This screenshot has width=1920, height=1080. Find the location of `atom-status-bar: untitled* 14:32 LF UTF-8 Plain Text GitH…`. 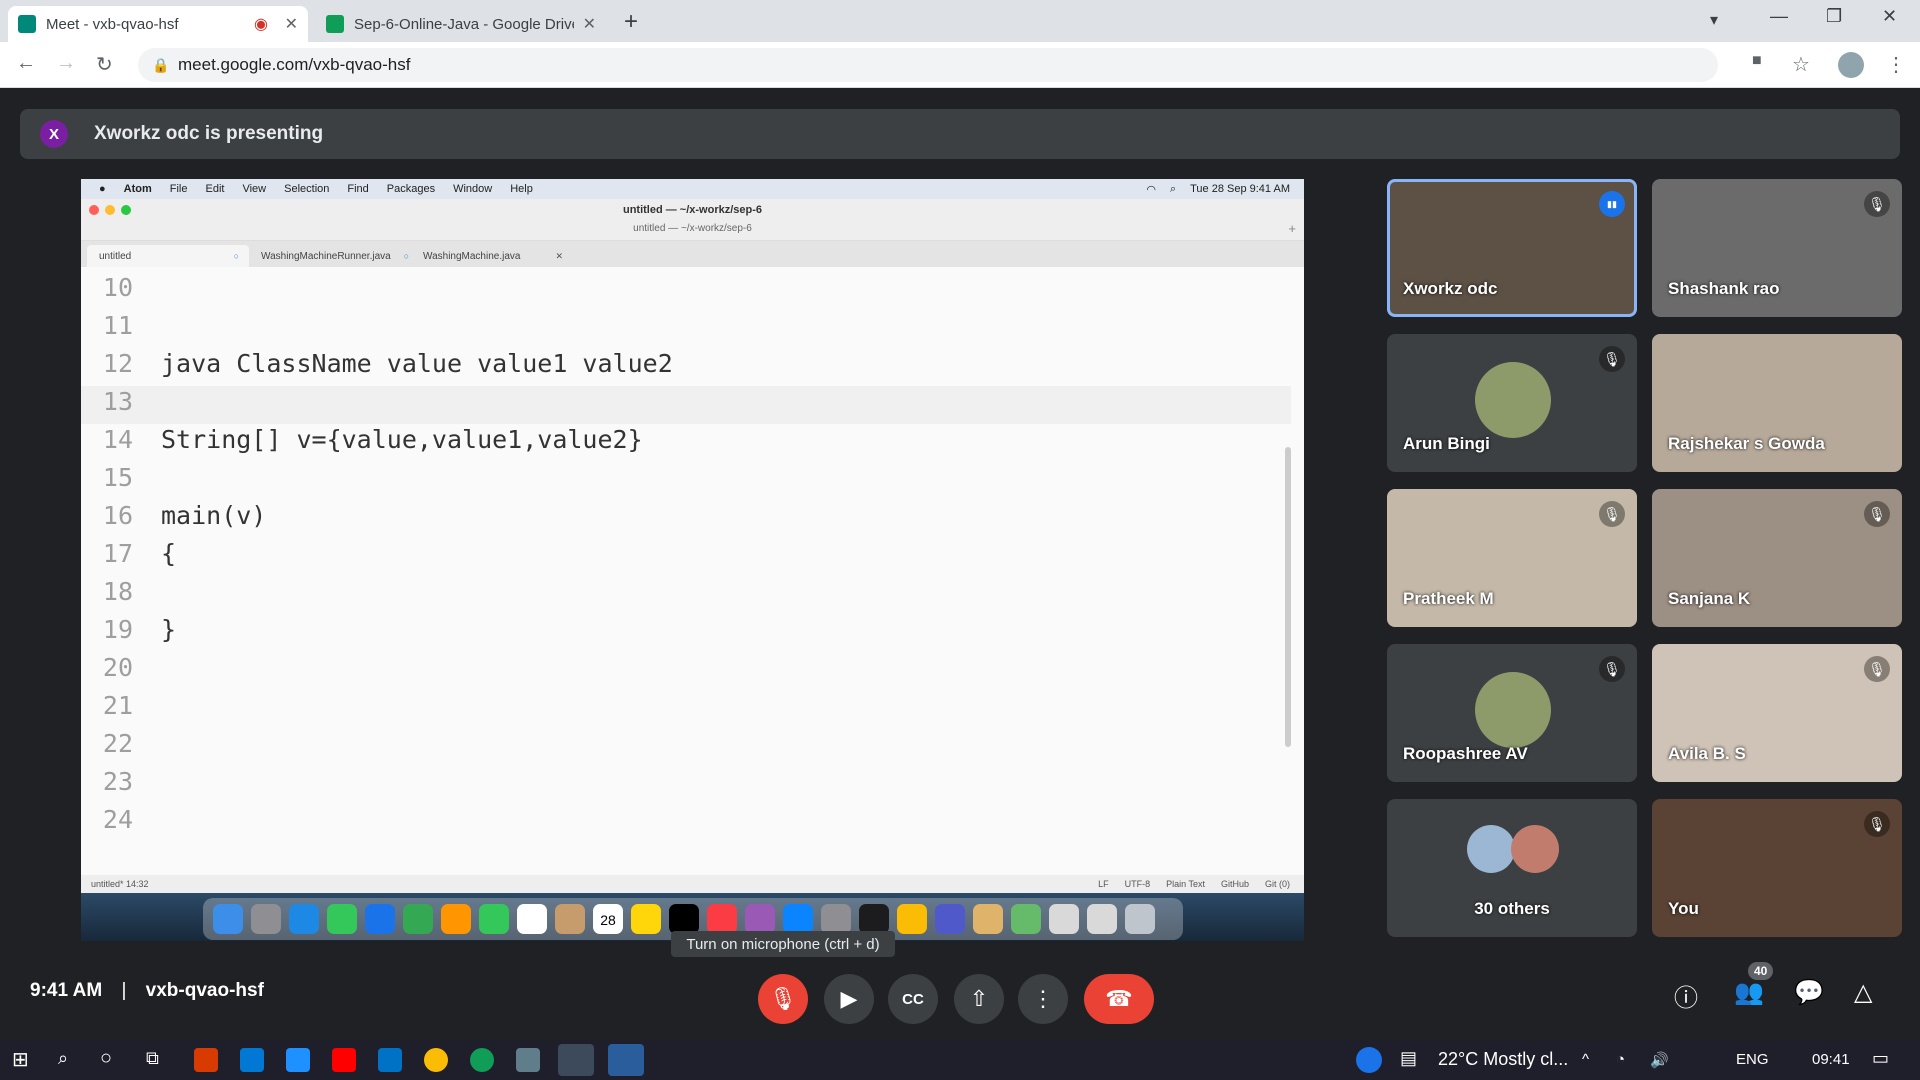

atom-status-bar: untitled* 14:32 LF UTF-8 Plain Text GitH… is located at coordinates (692, 884).